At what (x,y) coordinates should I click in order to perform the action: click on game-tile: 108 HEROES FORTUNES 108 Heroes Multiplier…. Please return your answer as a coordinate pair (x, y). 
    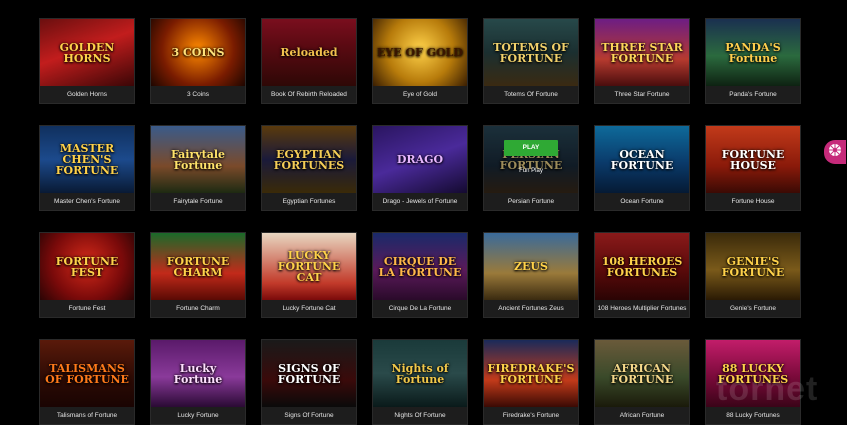
    Looking at the image, I should click on (642, 275).